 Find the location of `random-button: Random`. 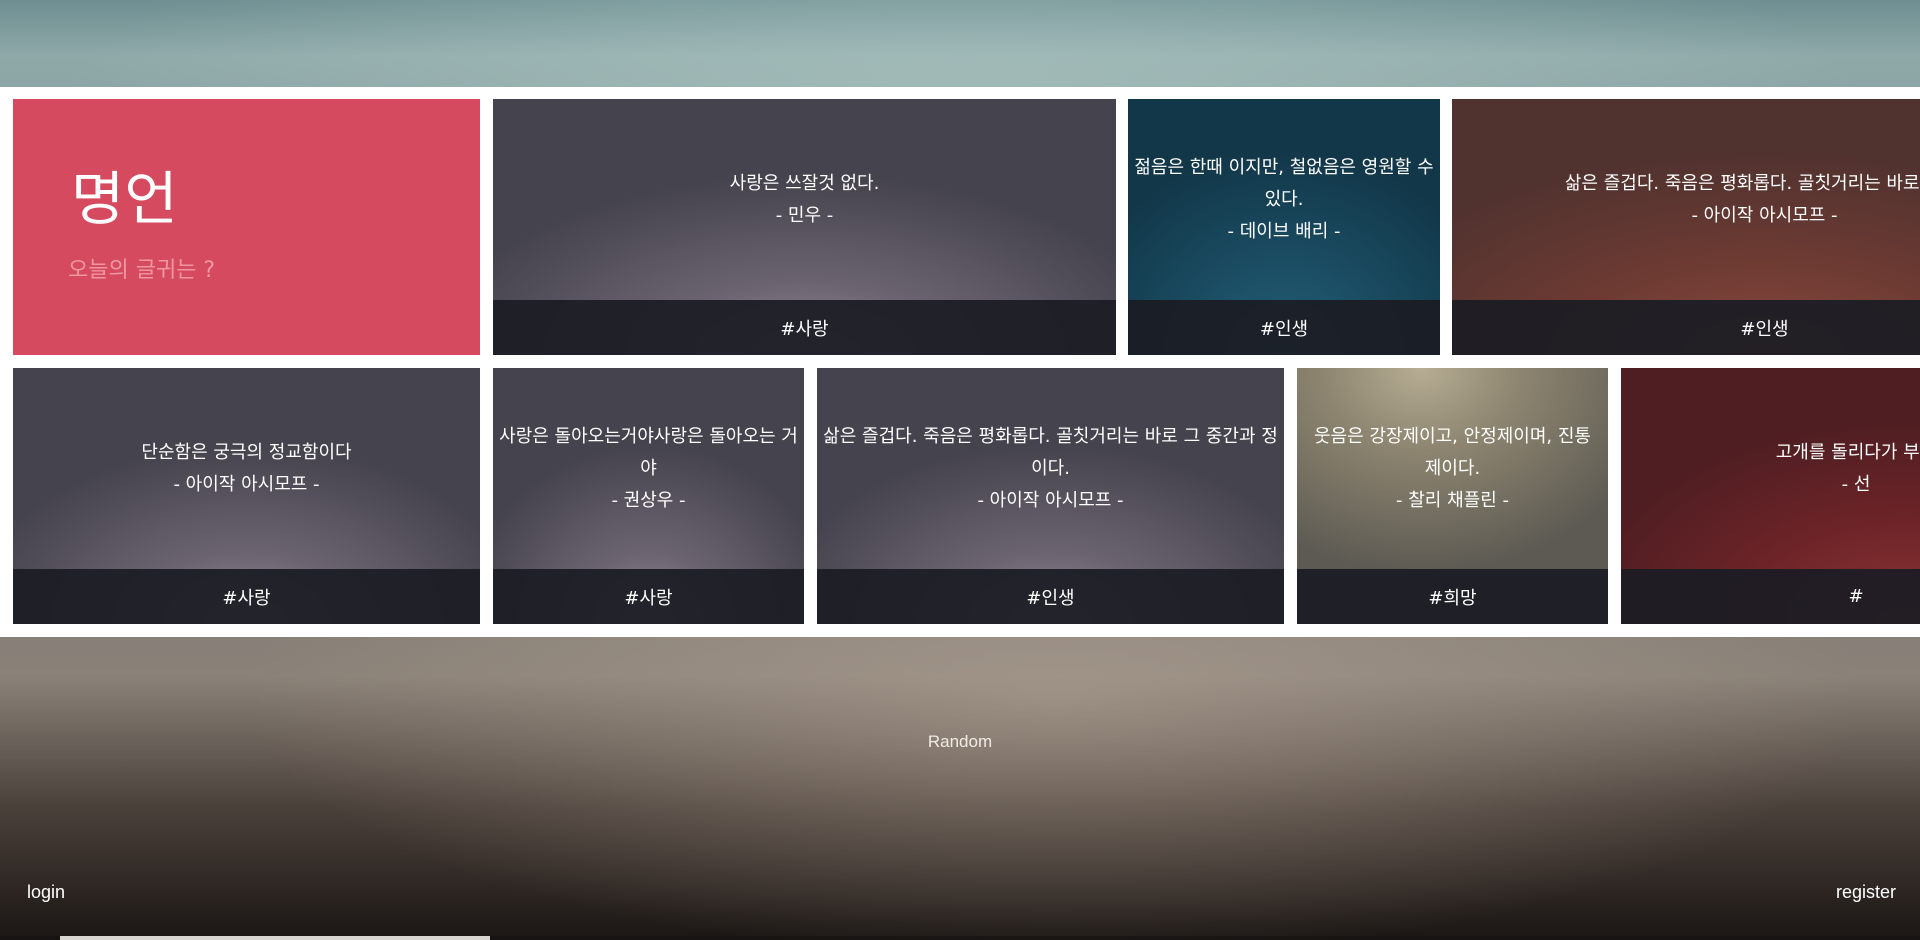

random-button: Random is located at coordinates (960, 742).